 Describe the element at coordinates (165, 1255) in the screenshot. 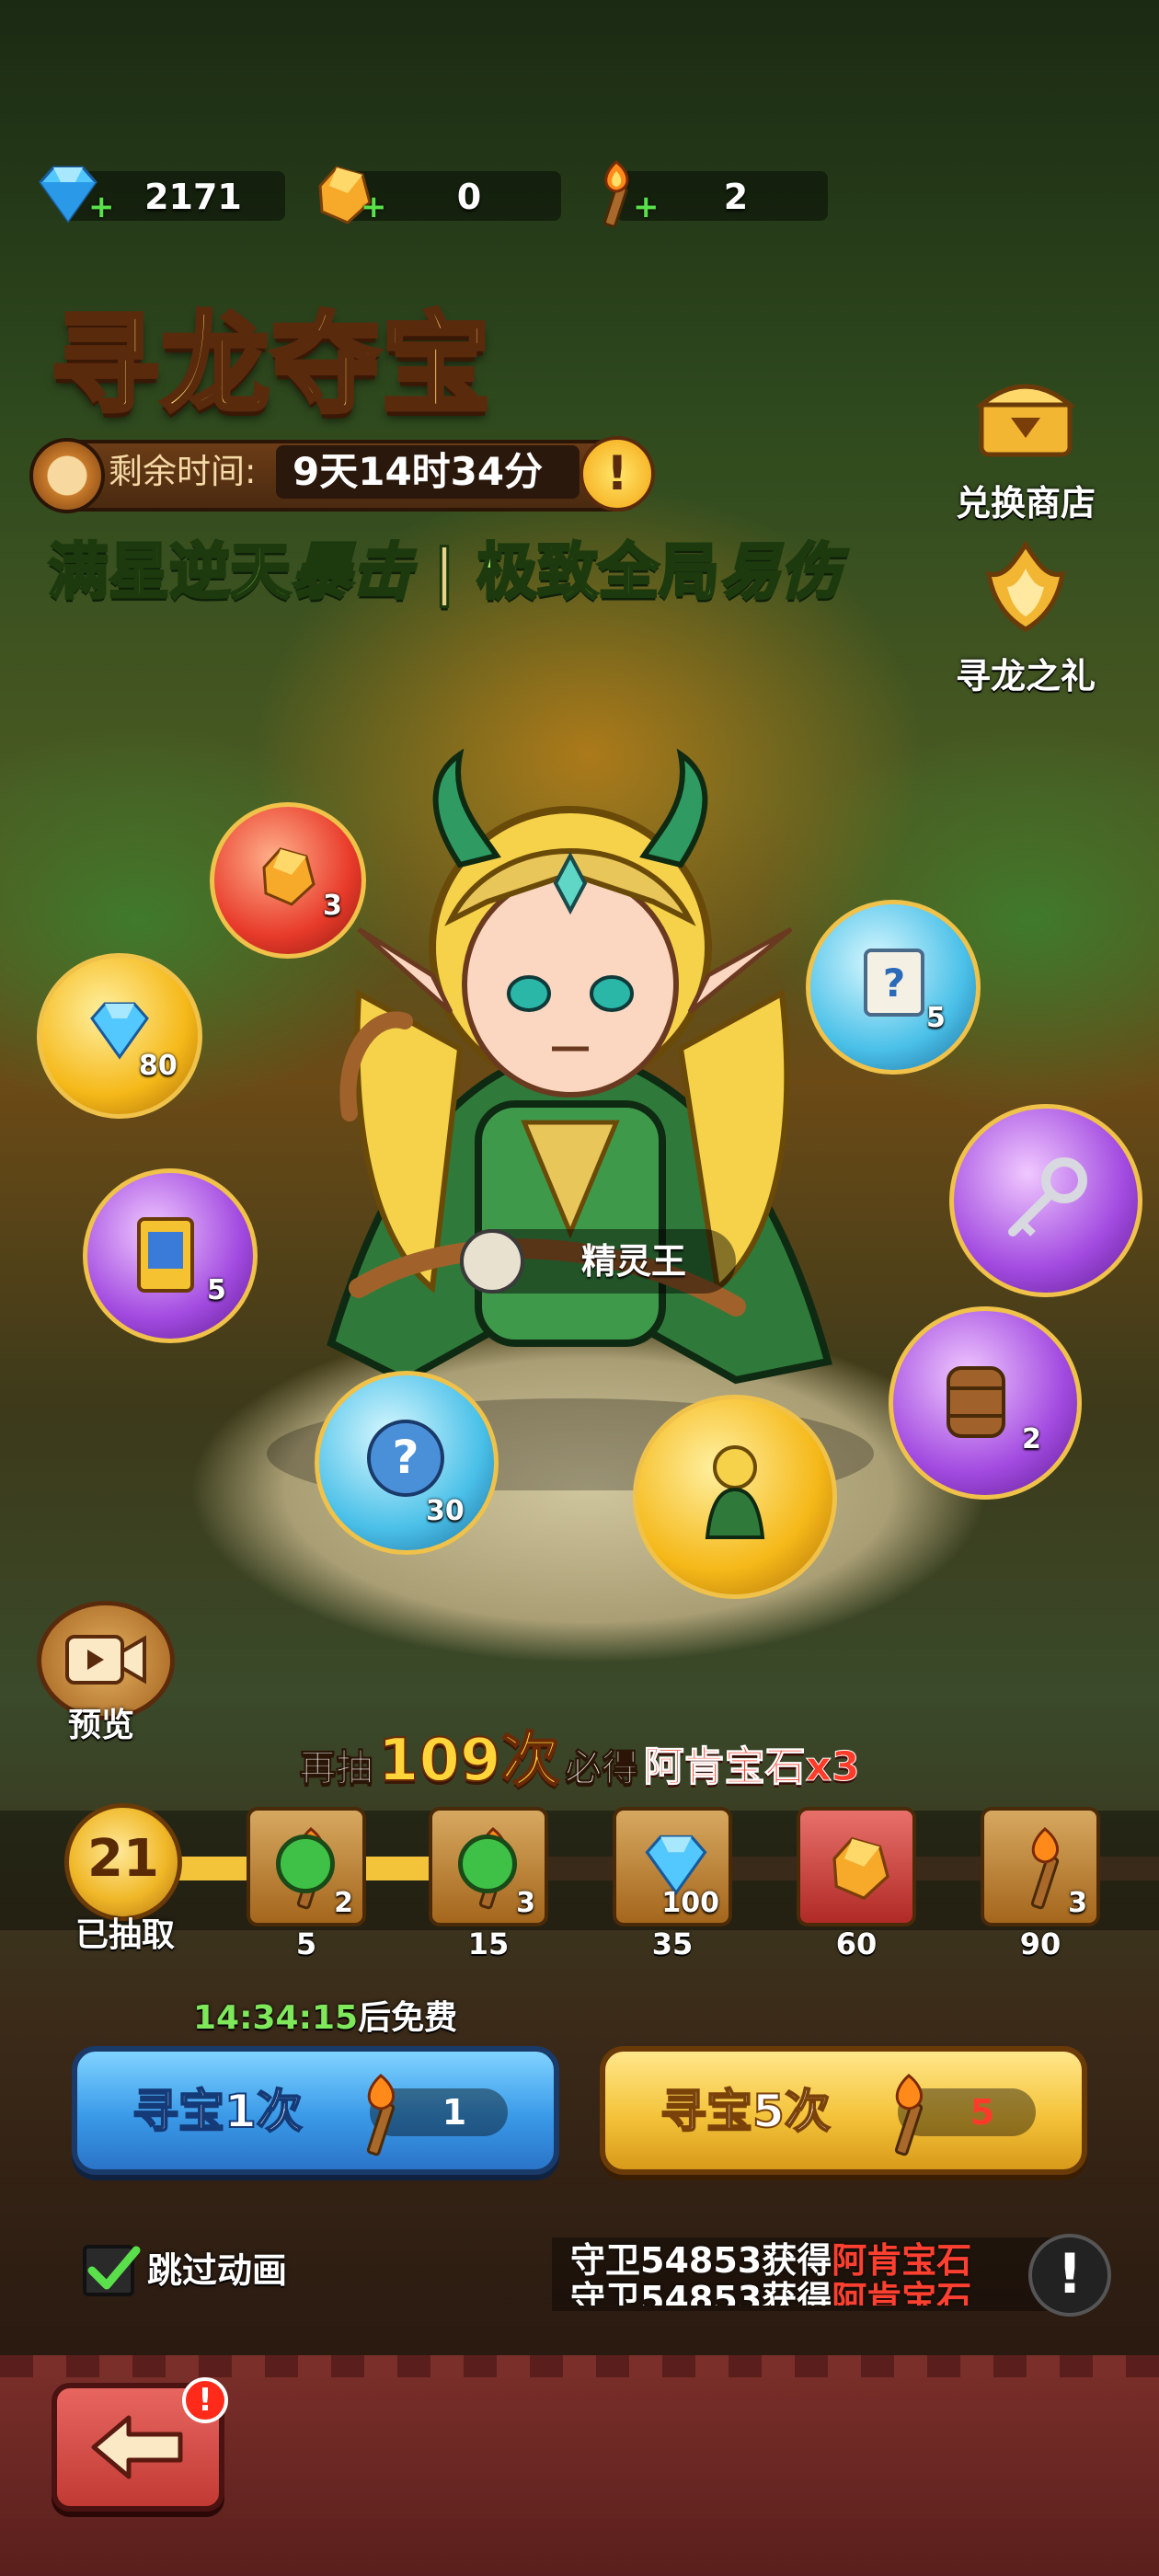

I see `ticket-icon` at that location.